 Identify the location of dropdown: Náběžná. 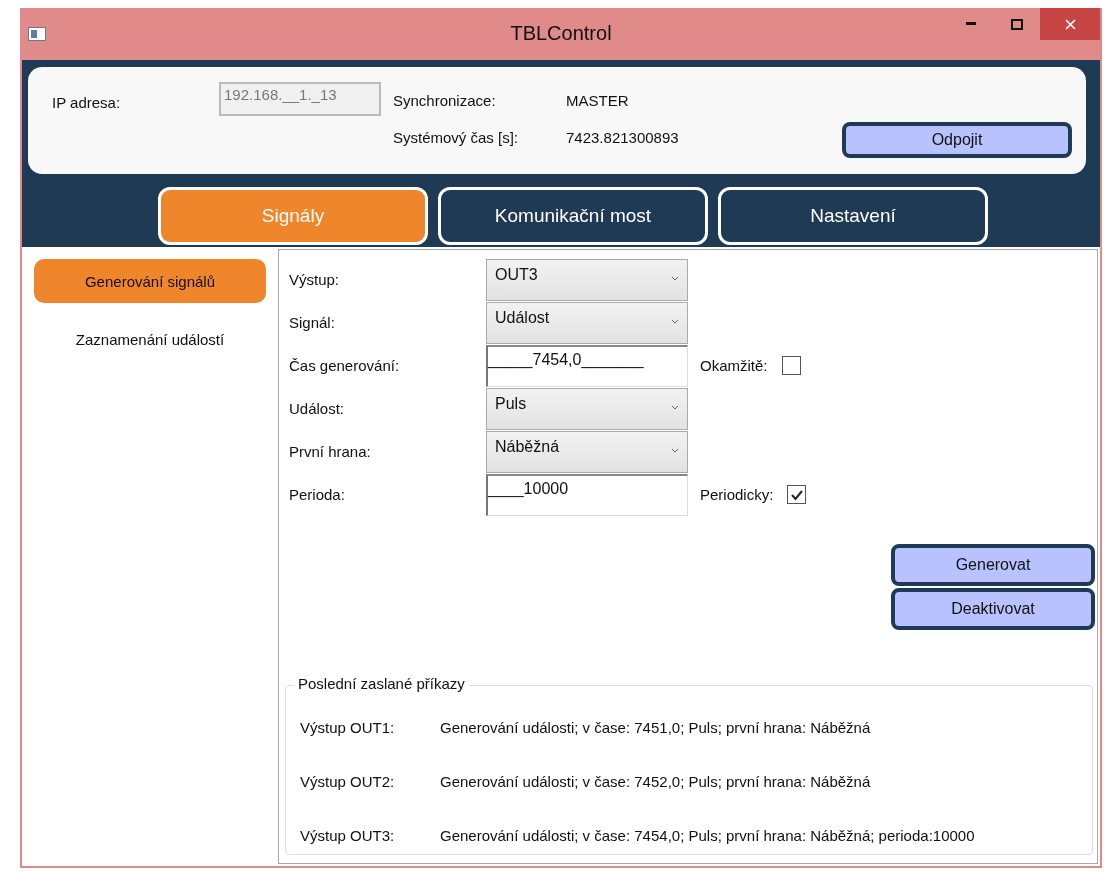
(587, 451).